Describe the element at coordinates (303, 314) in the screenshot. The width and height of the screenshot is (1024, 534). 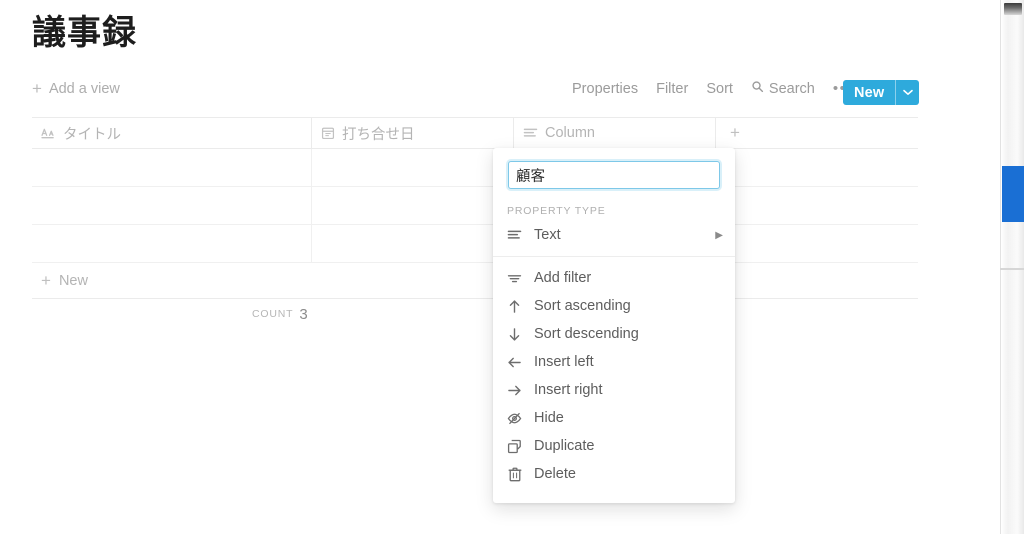
I see `count-value: 3` at that location.